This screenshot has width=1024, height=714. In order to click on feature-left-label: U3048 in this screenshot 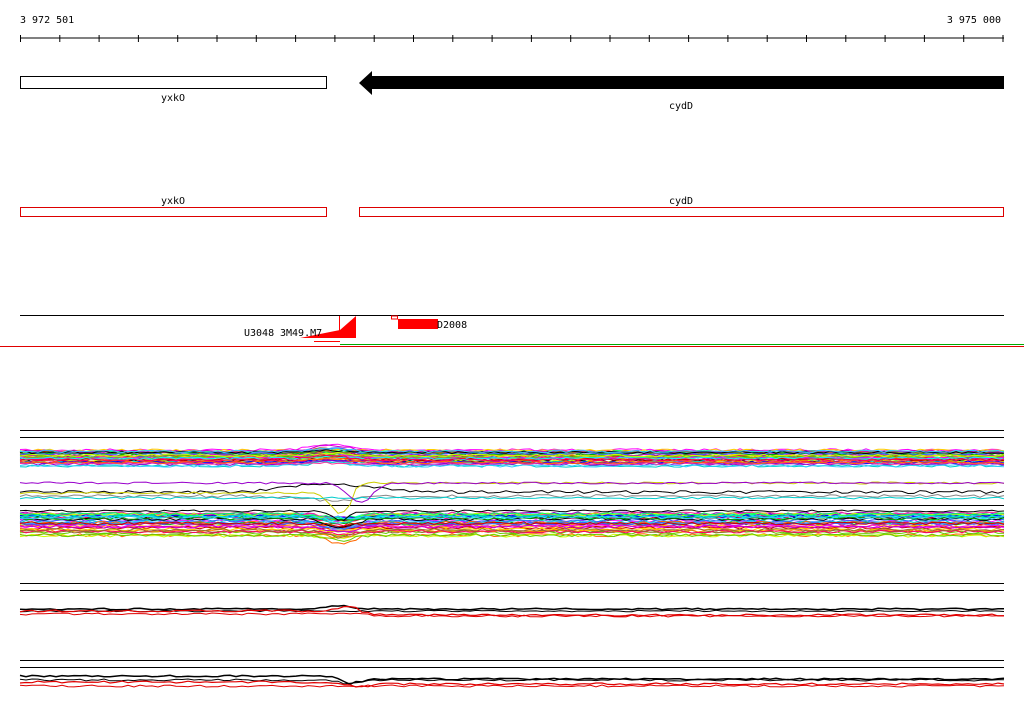, I will do `click(259, 333)`.